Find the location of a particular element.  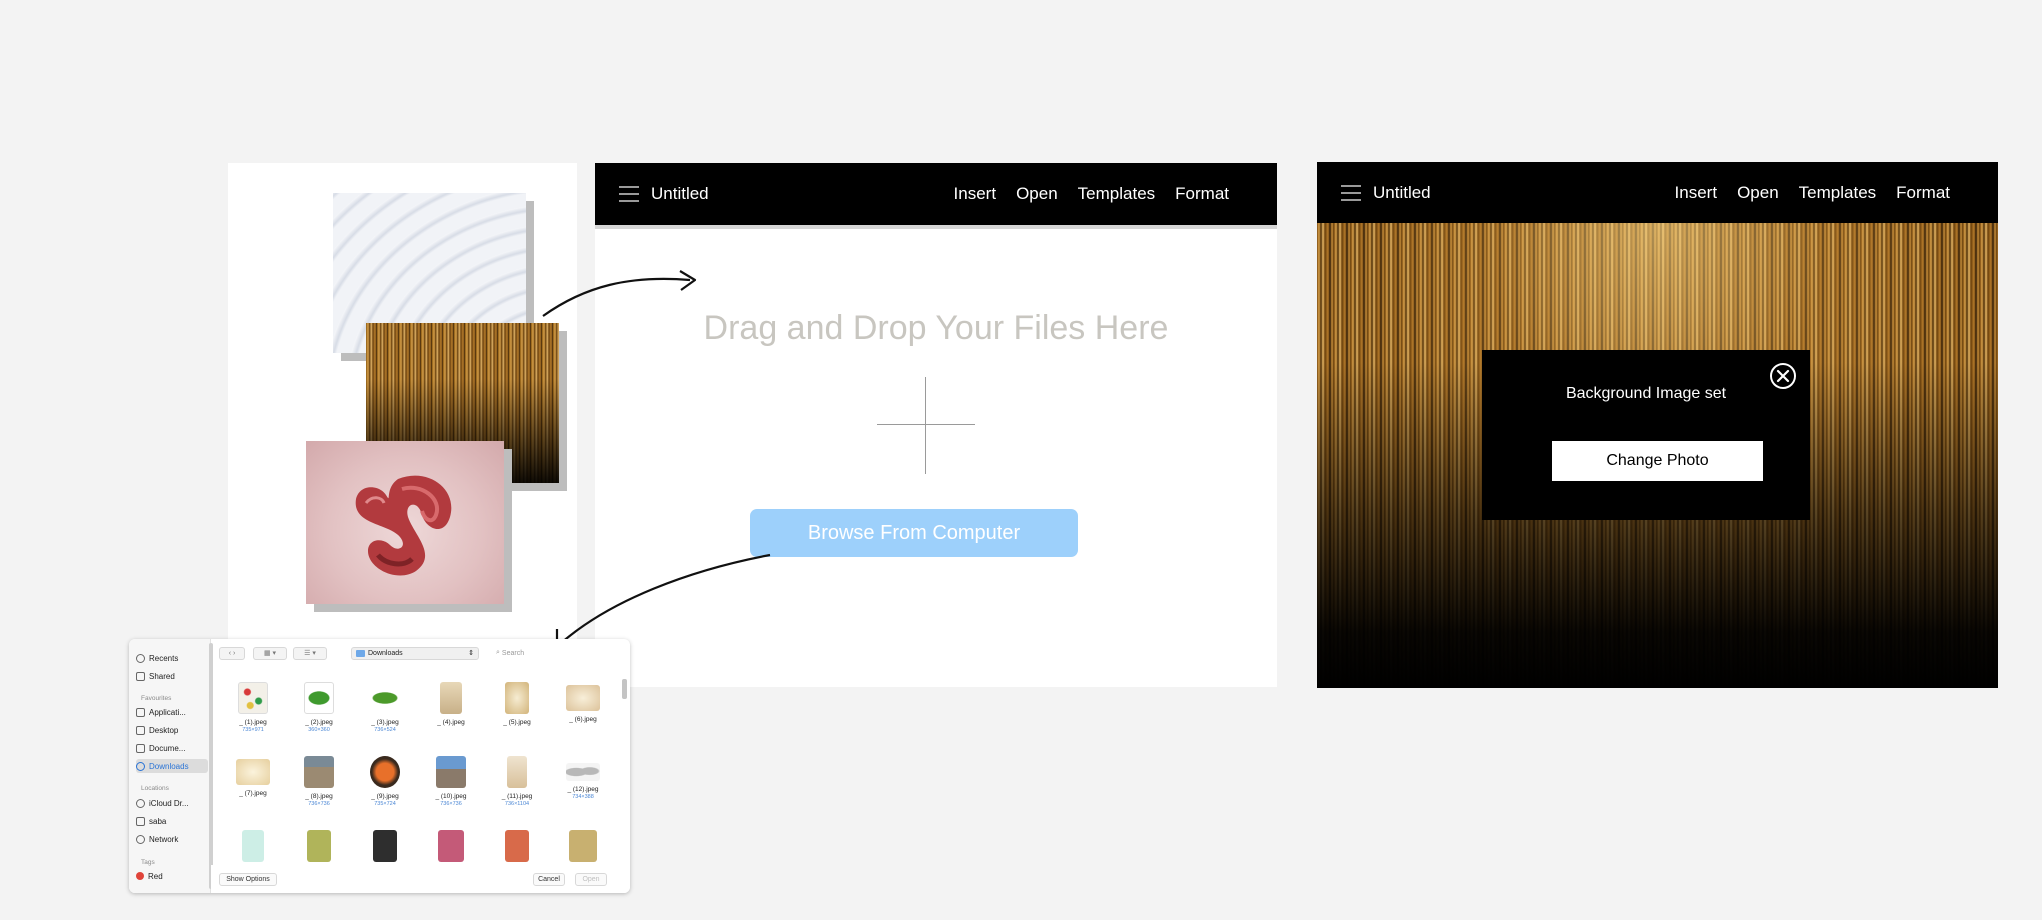

file-item: _ (7).jpeg is located at coordinates (253, 777).